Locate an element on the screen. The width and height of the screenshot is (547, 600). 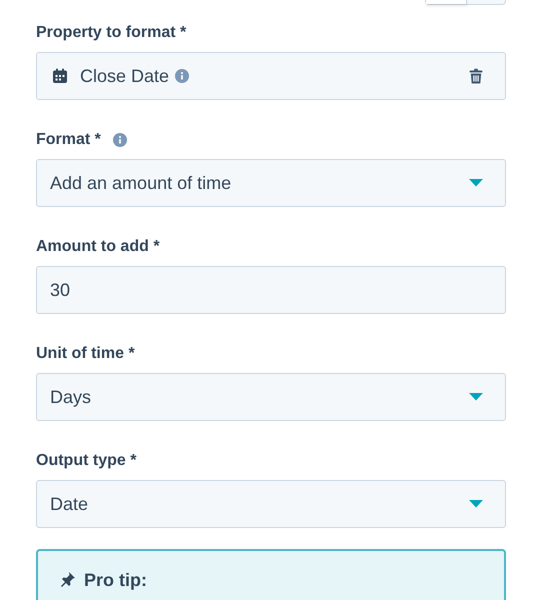
toggle-control is located at coordinates (465, 2).